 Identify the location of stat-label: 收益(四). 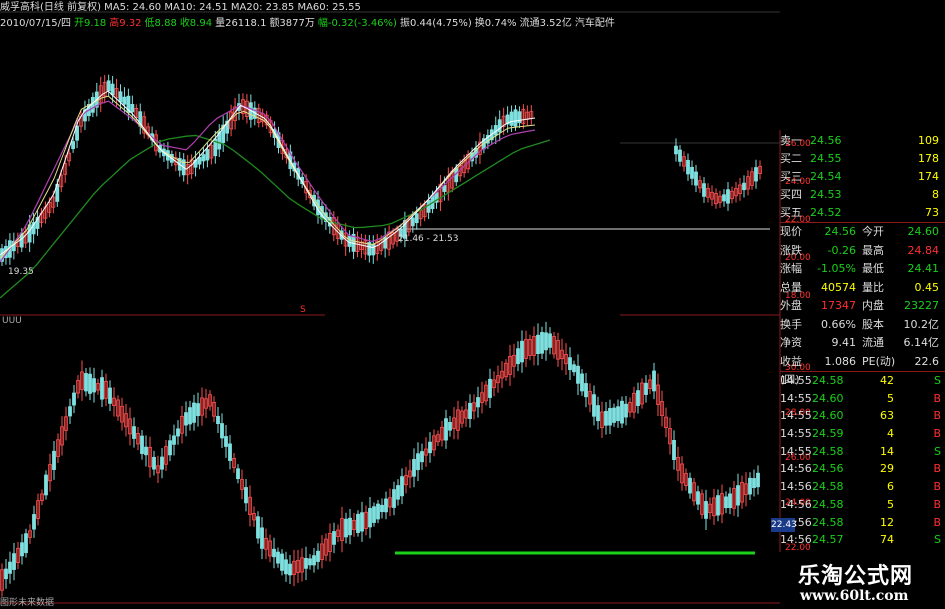
(791, 370).